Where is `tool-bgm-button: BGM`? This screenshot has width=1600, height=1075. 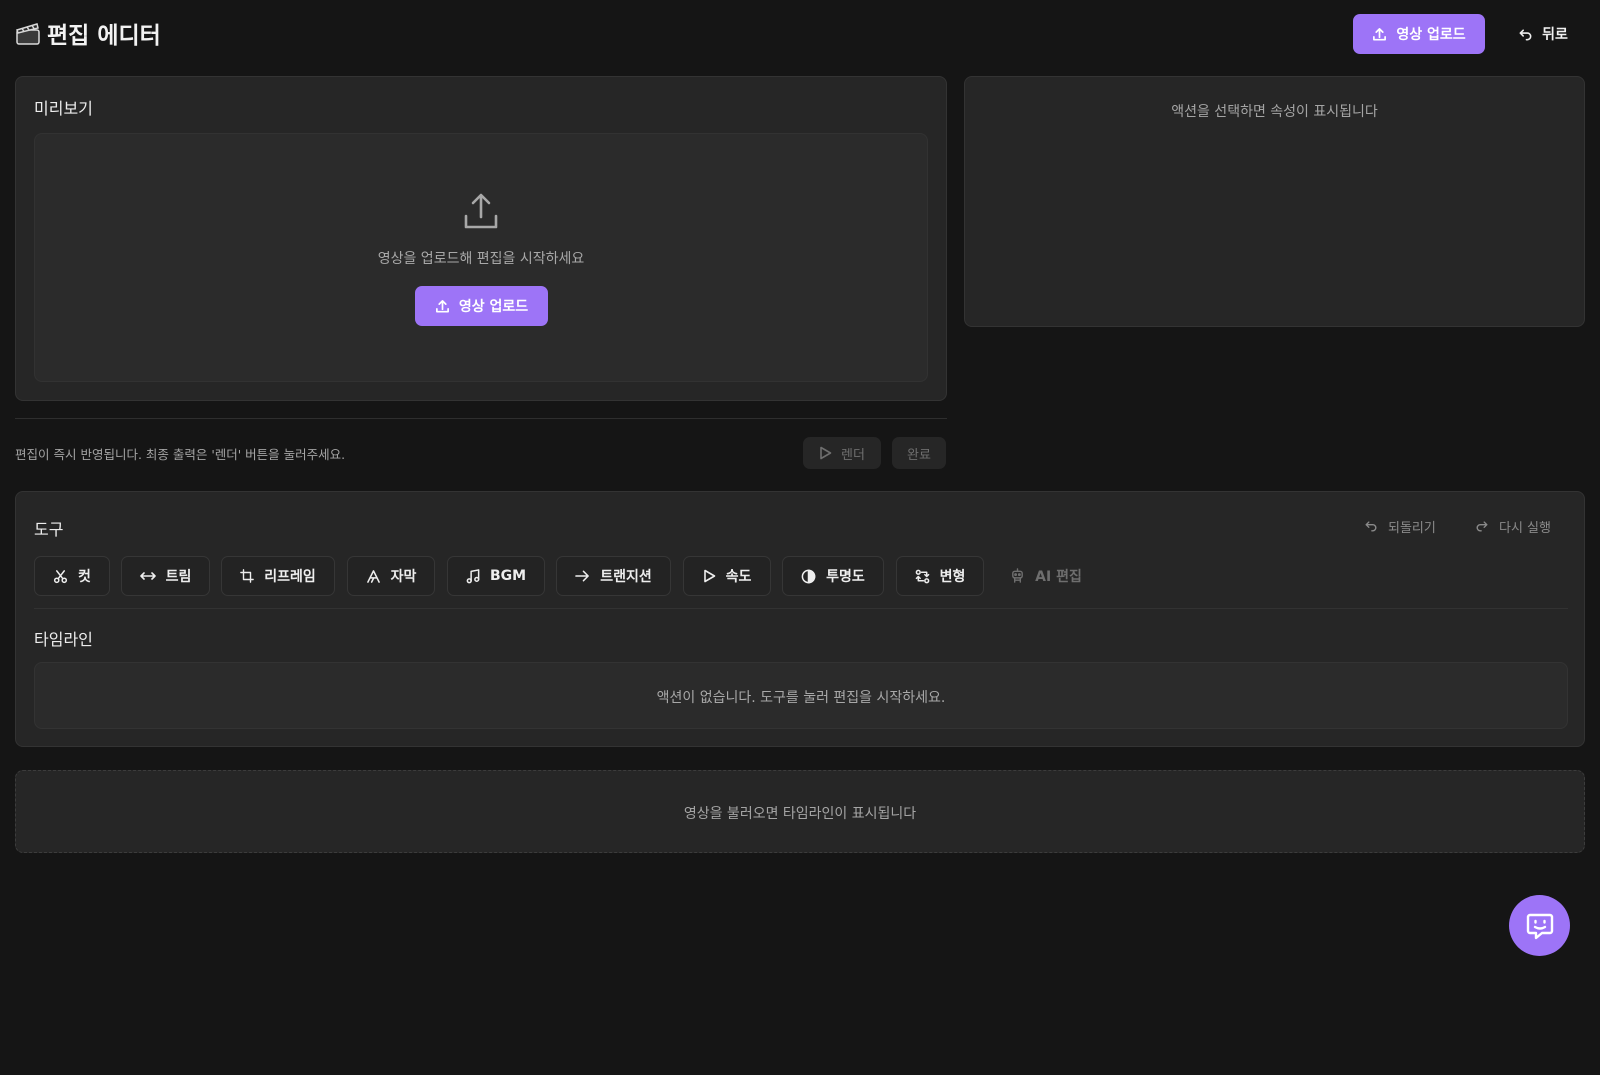 tool-bgm-button: BGM is located at coordinates (496, 576).